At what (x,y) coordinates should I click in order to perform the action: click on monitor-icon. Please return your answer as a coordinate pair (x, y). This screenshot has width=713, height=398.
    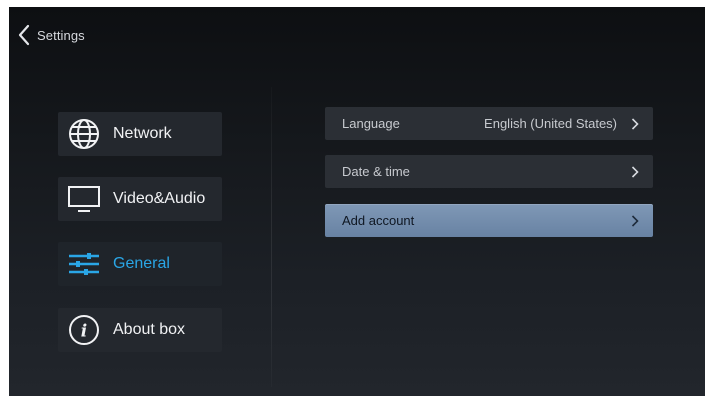
    Looking at the image, I should click on (84, 199).